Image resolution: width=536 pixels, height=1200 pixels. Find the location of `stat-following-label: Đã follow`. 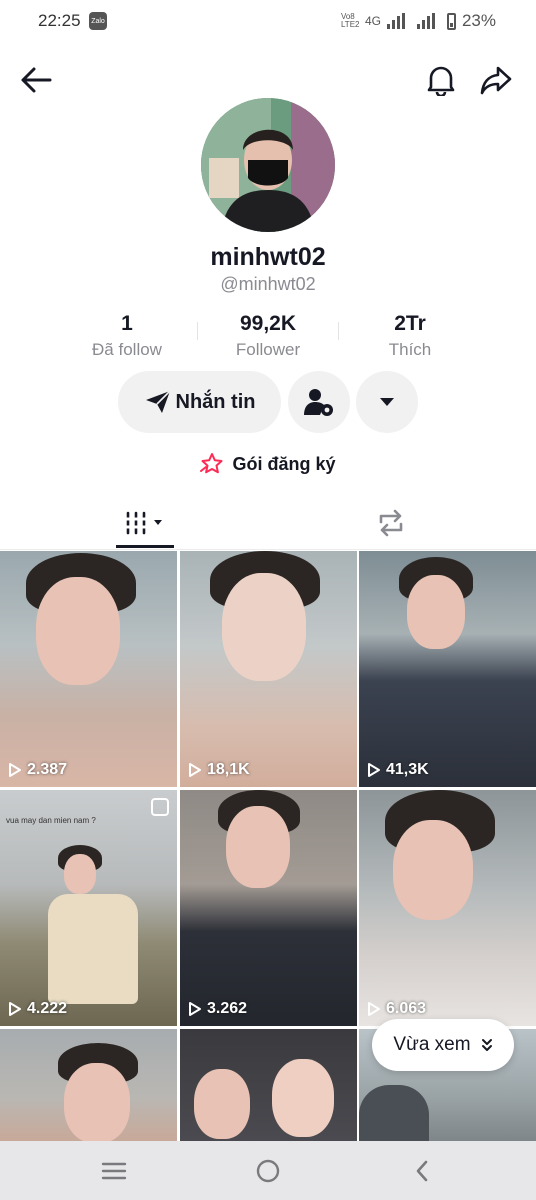

stat-following-label: Đã follow is located at coordinates (127, 349).